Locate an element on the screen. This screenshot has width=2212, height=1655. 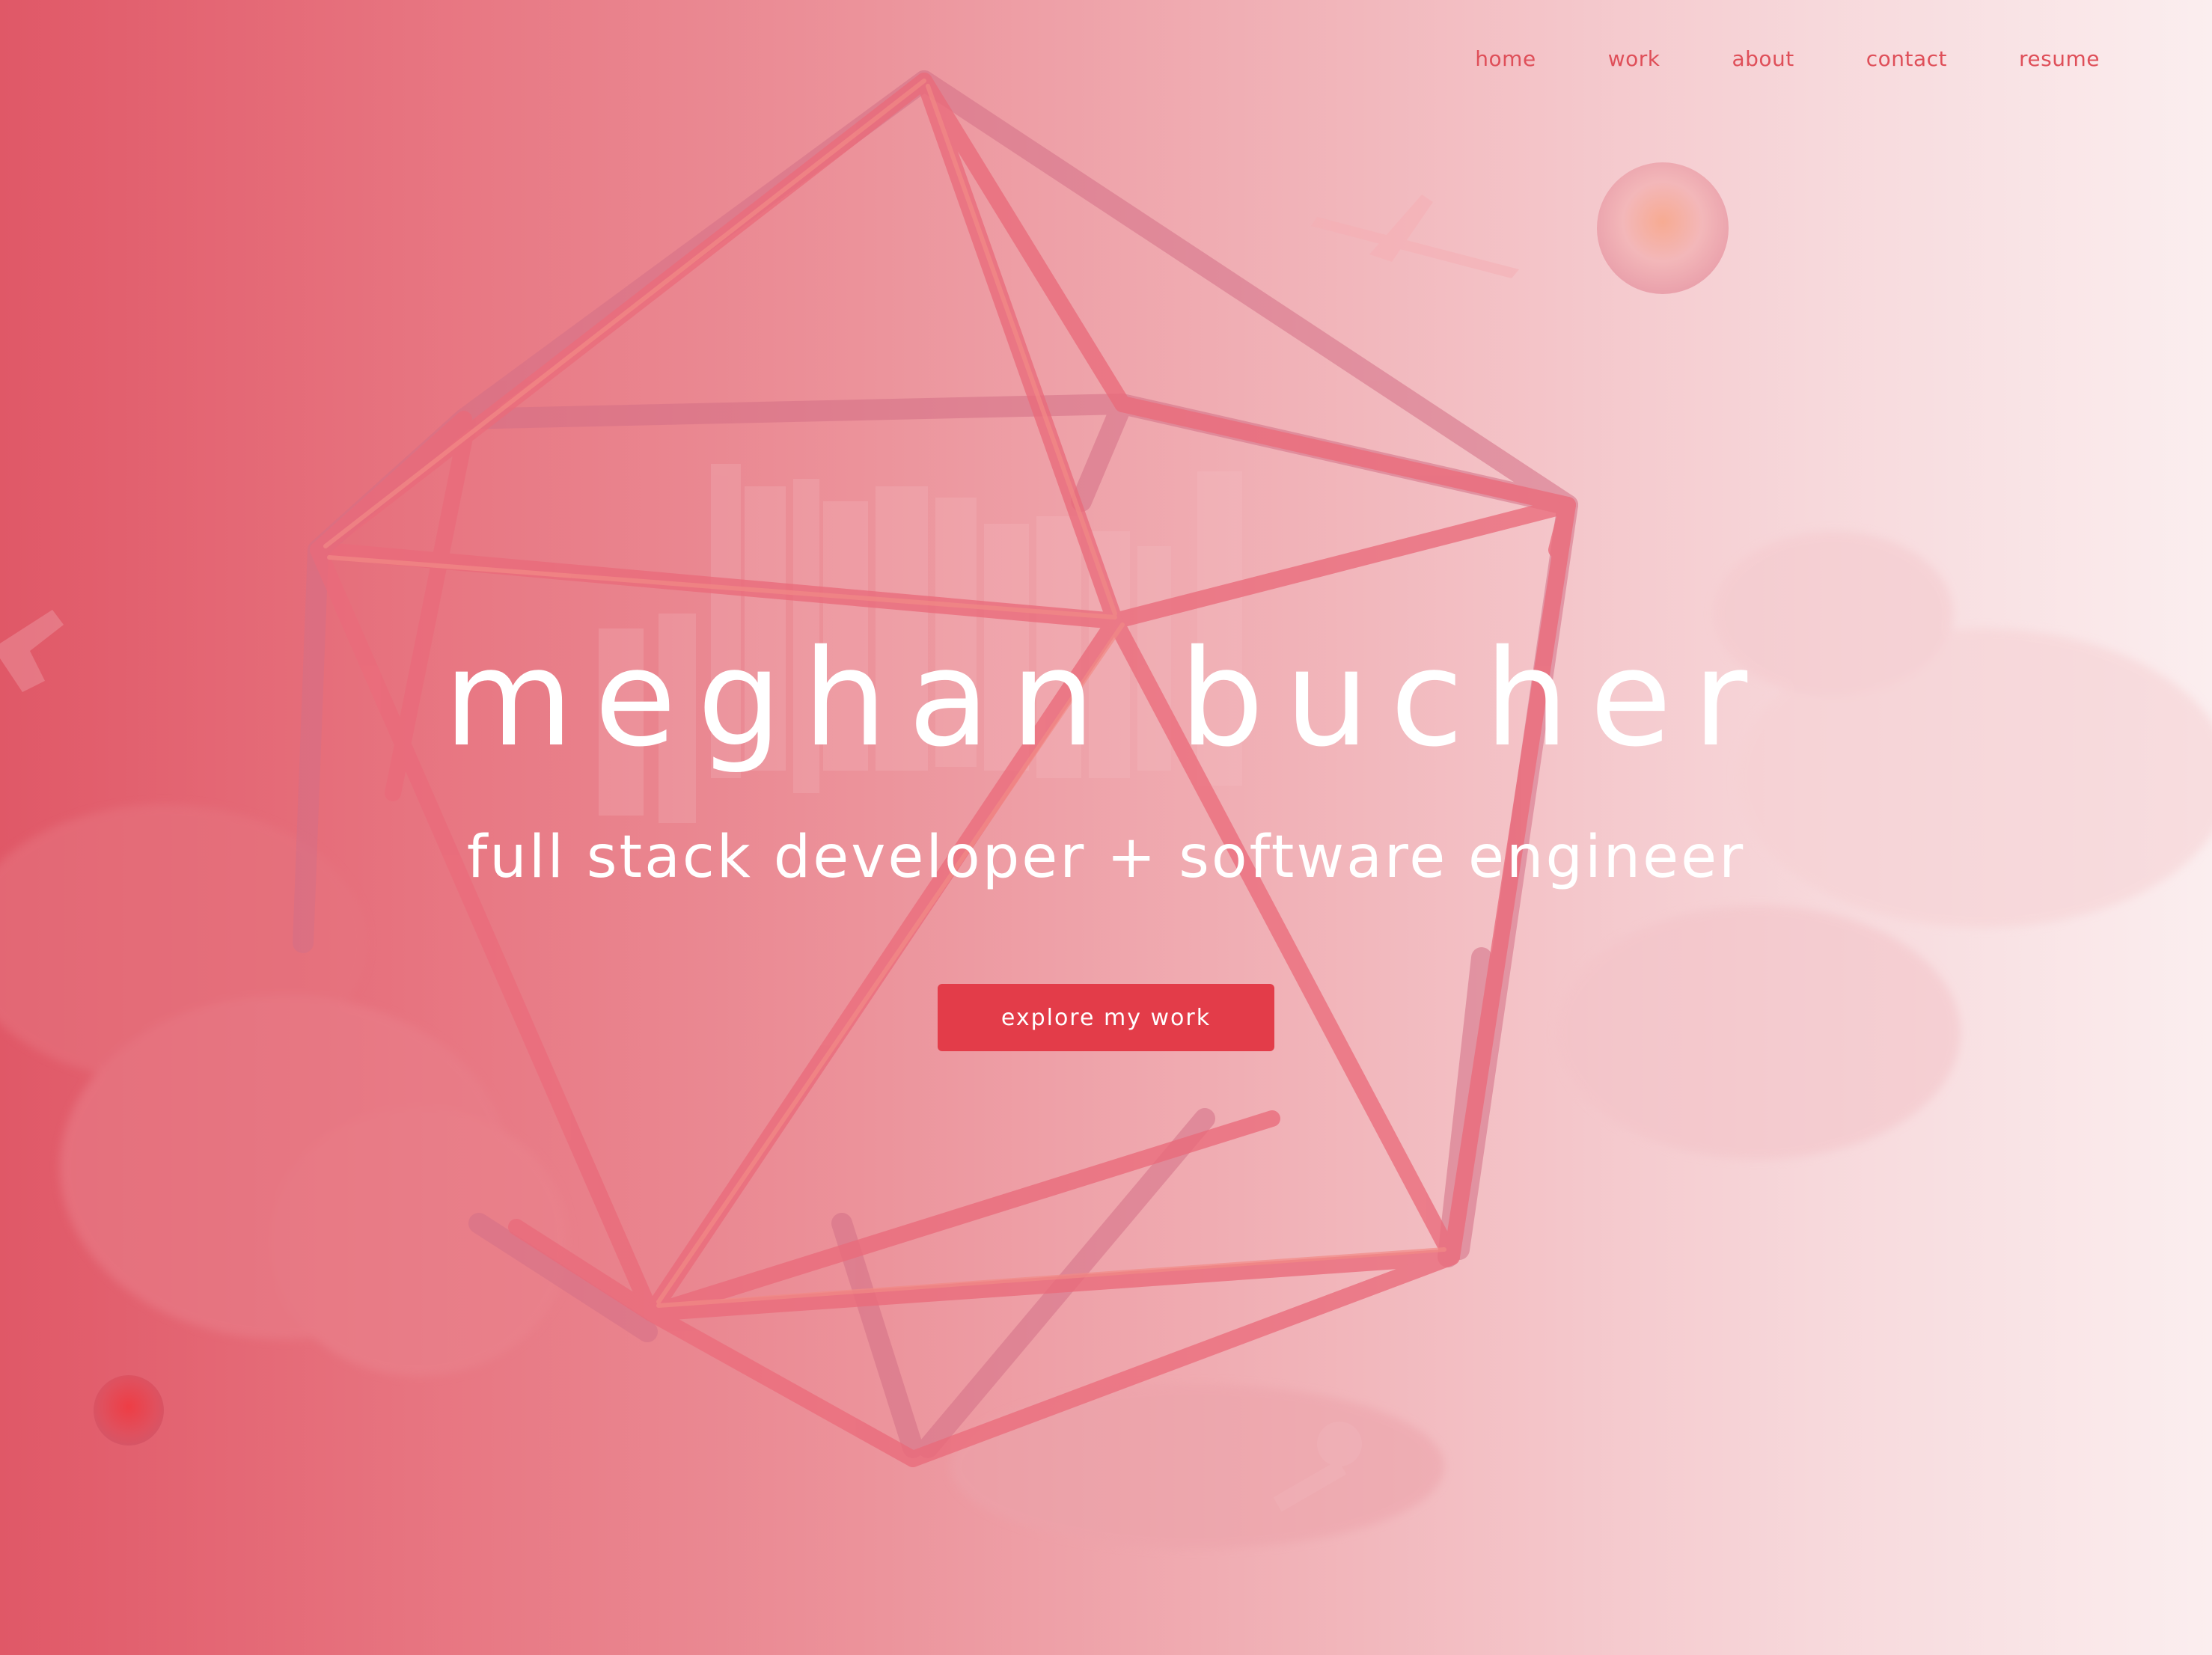
paper-plane-shape is located at coordinates (1415, 237).